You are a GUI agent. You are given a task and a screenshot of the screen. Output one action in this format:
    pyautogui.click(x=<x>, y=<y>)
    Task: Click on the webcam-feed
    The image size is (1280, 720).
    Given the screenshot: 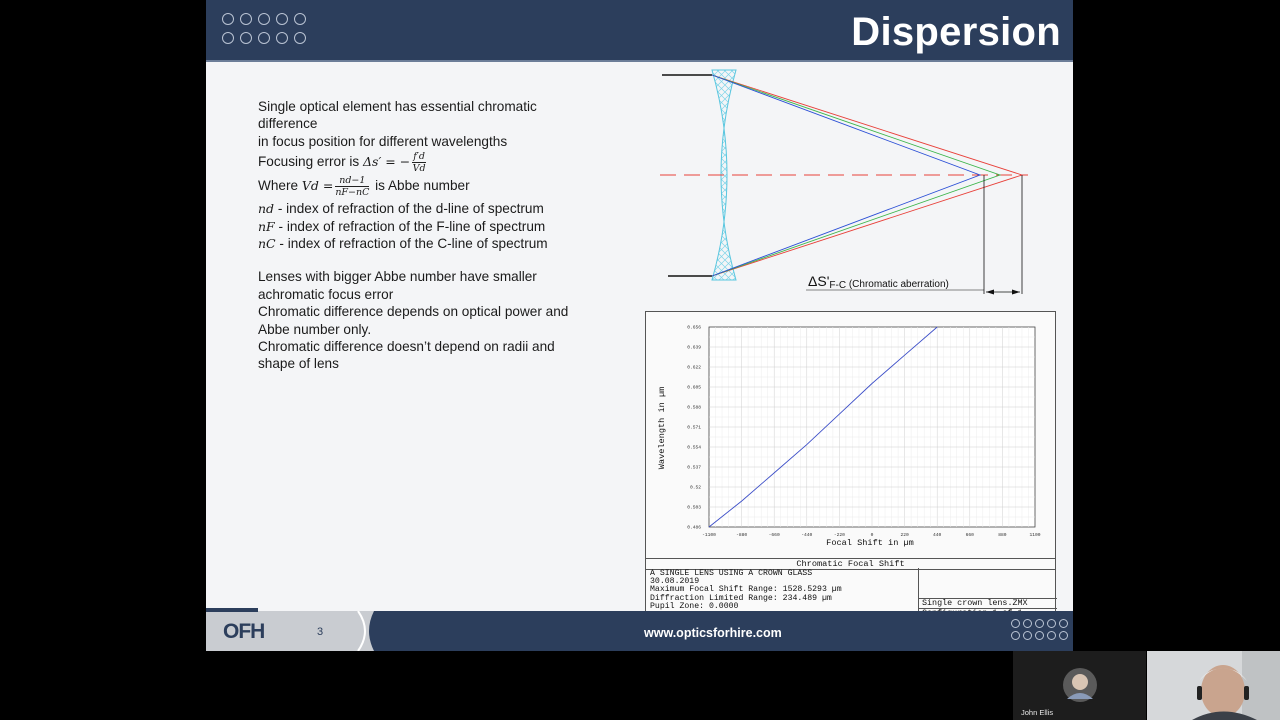 What is the action you would take?
    pyautogui.click(x=1213, y=685)
    